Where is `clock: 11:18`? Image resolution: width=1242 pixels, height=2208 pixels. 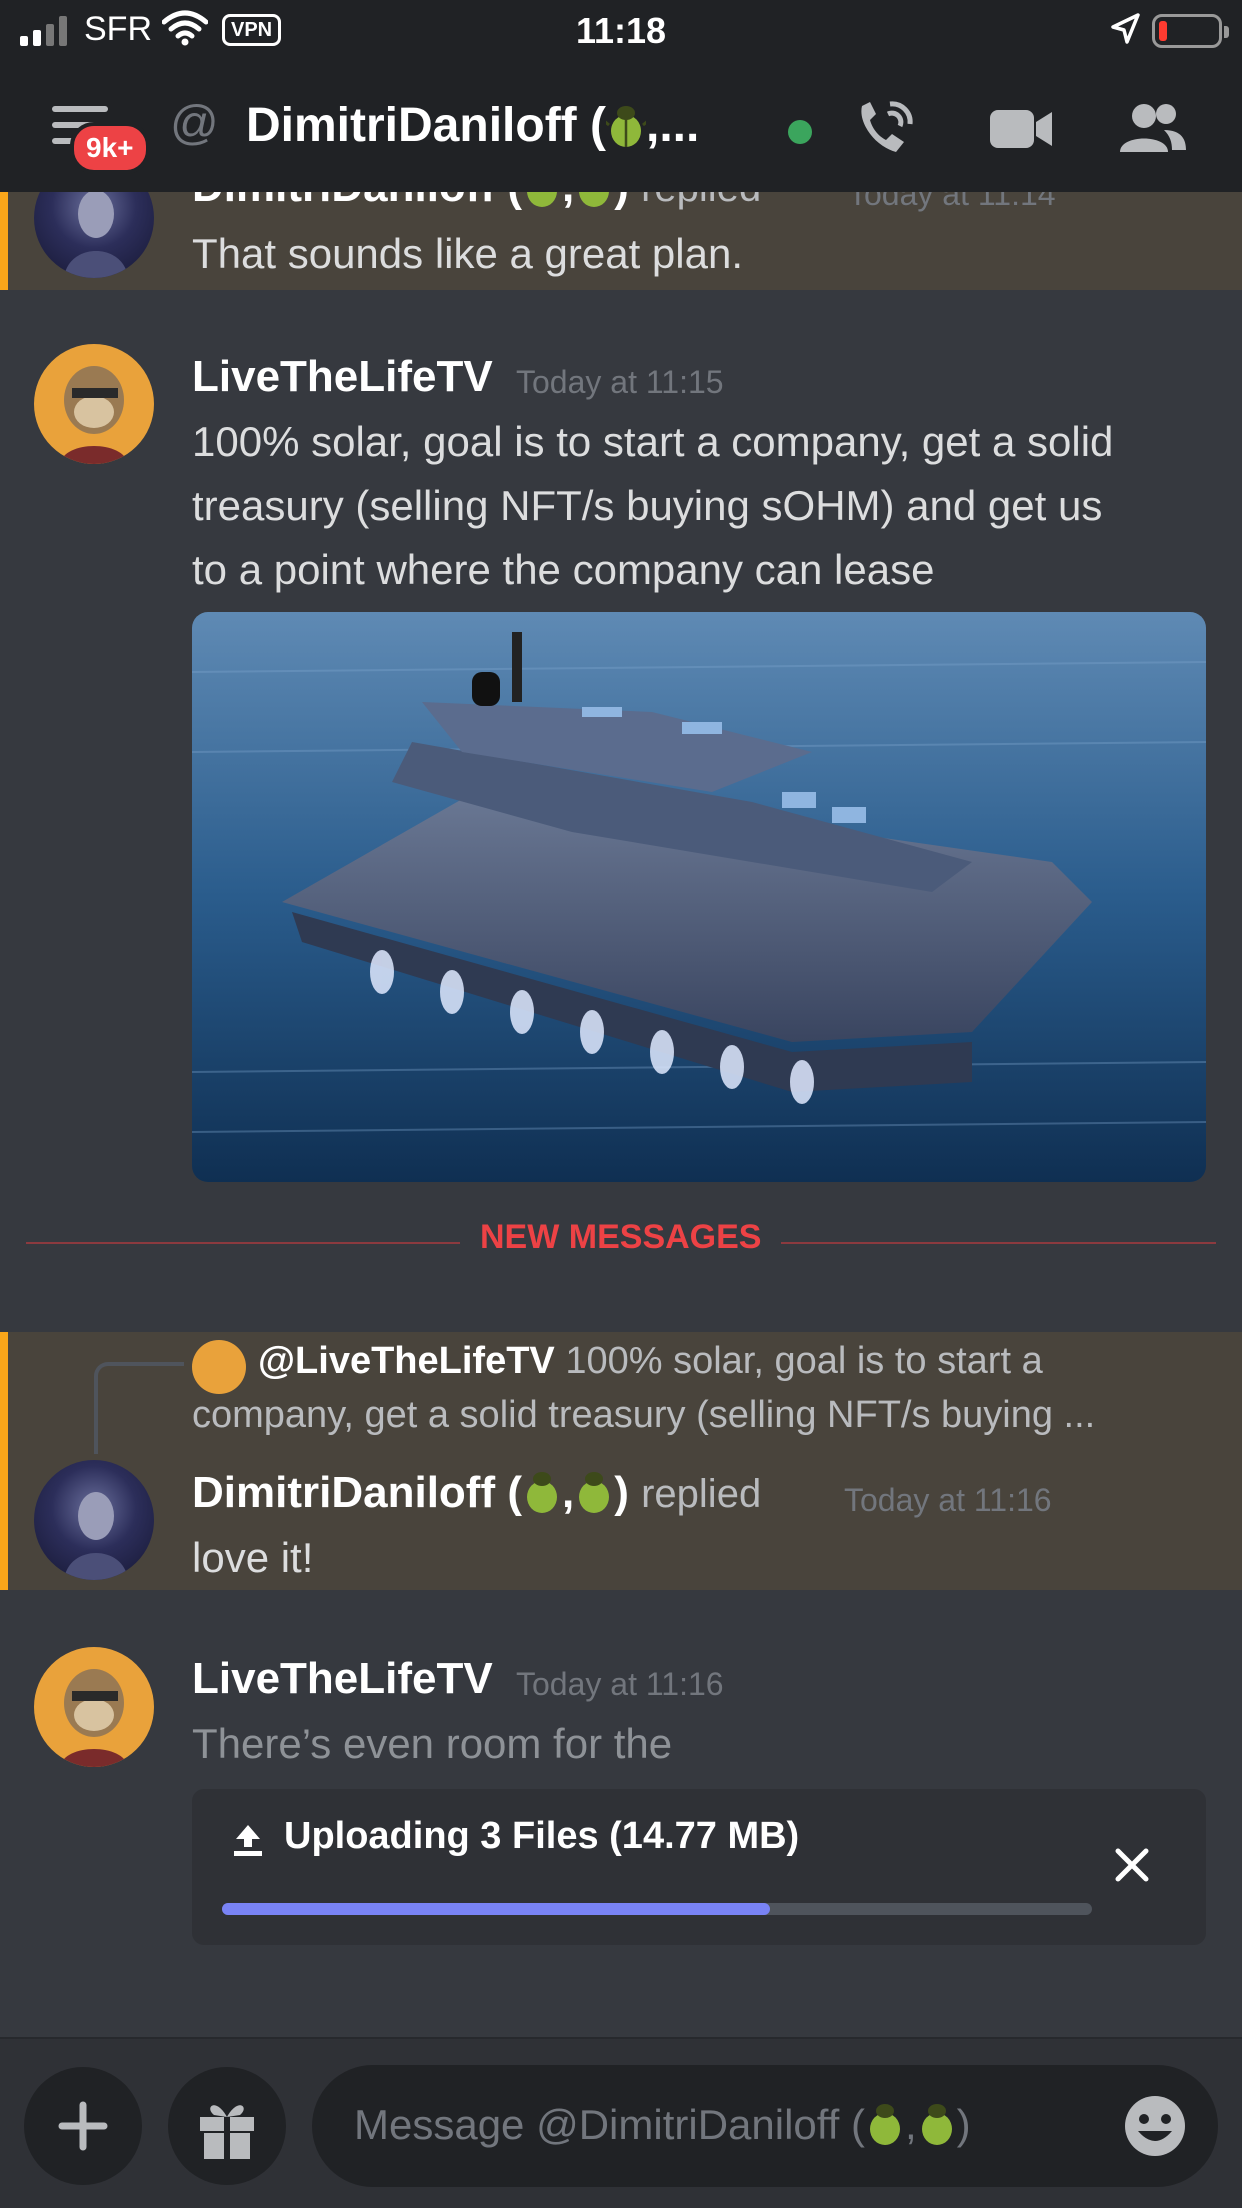 clock: 11:18 is located at coordinates (621, 30).